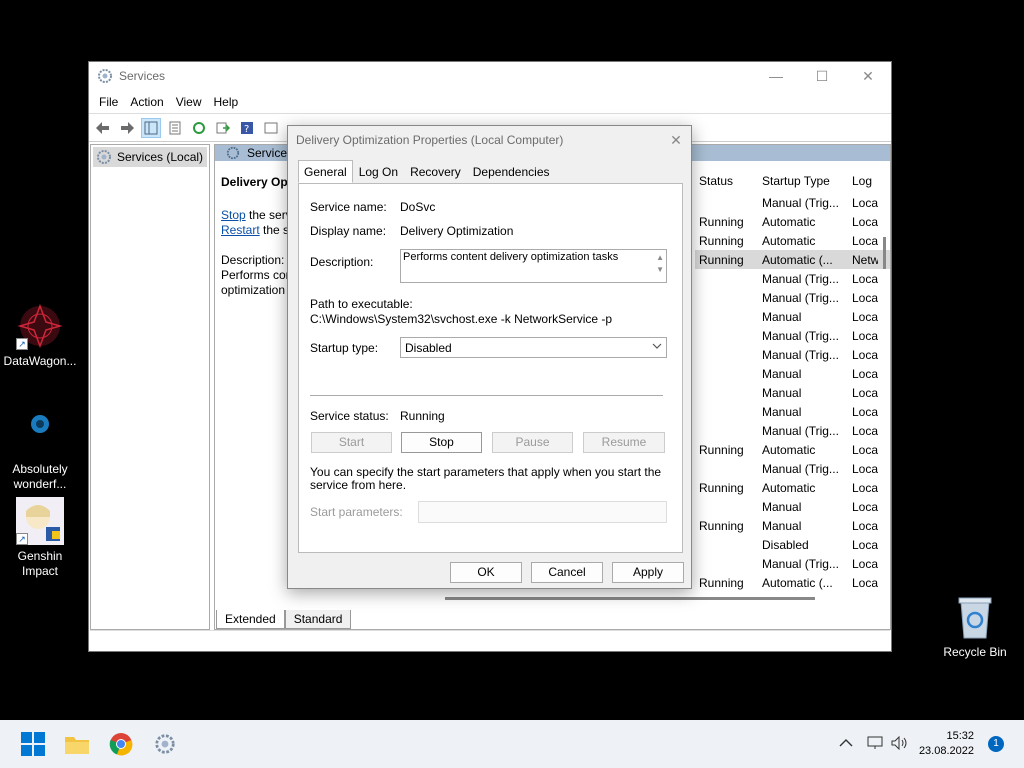  What do you see at coordinates (127, 128) in the screenshot?
I see `forward-arrow-icon` at bounding box center [127, 128].